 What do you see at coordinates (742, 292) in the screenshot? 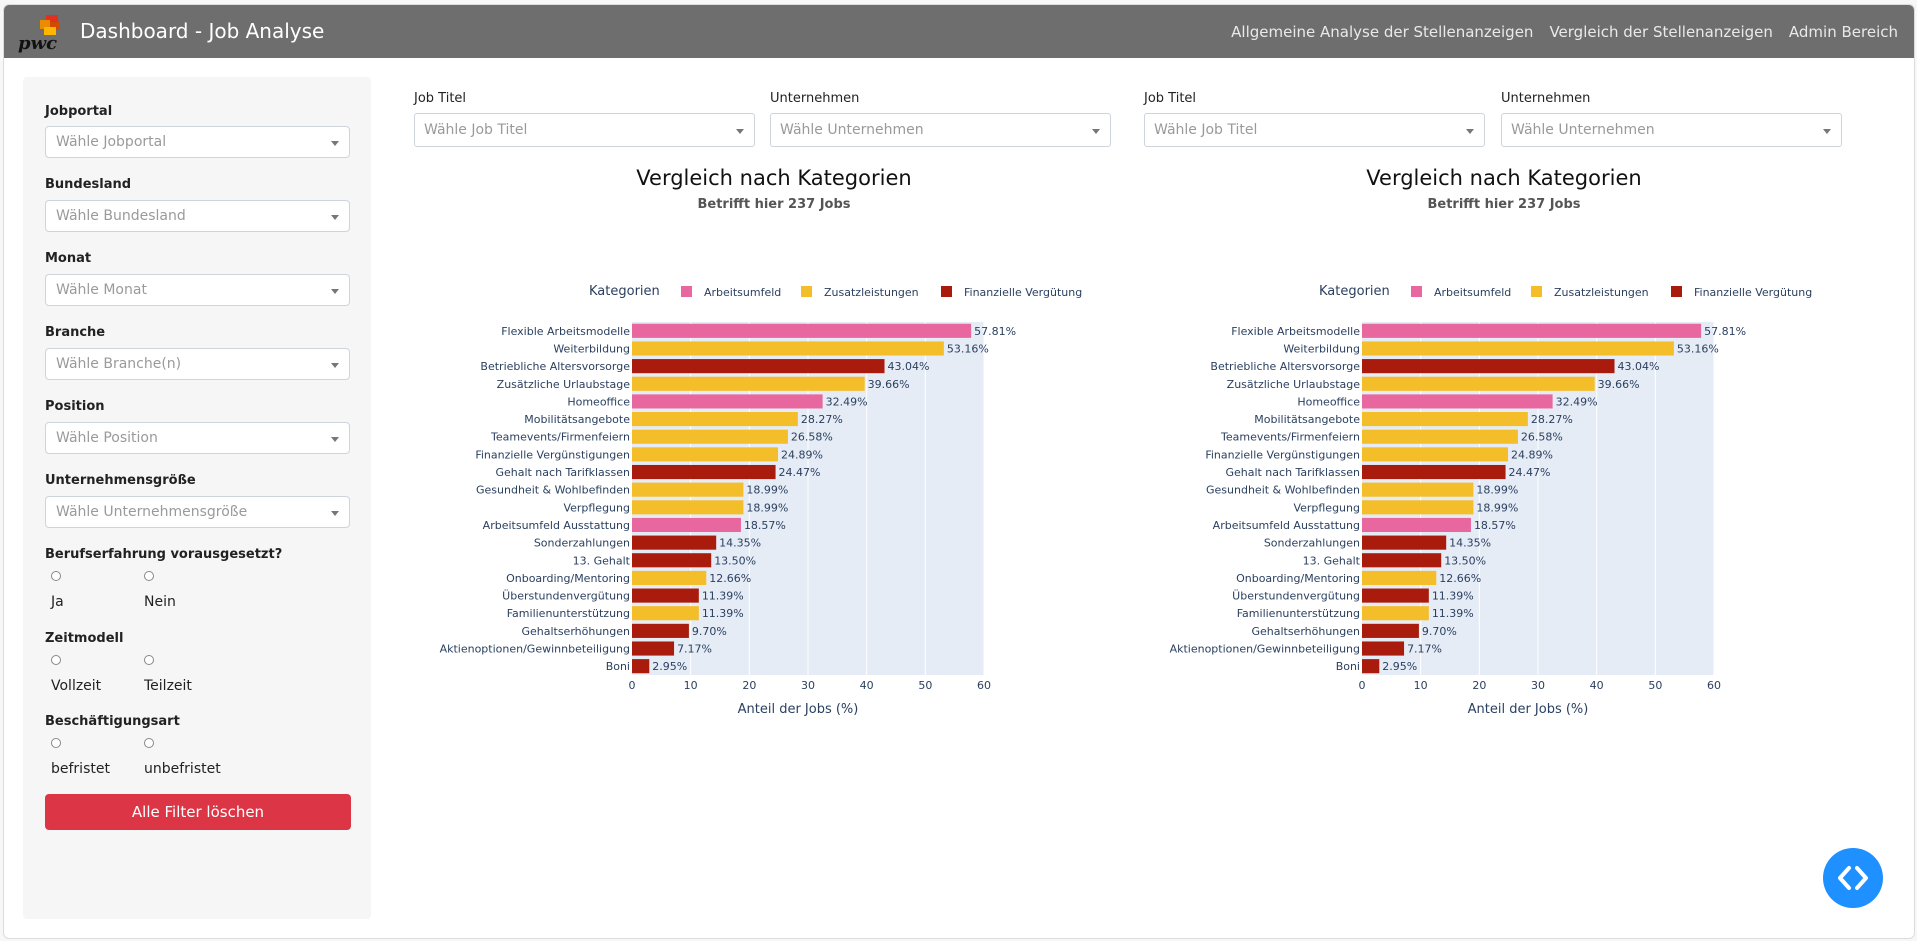
I see `legend-label-arbeitsumfeld: Arbeitsumfeld` at bounding box center [742, 292].